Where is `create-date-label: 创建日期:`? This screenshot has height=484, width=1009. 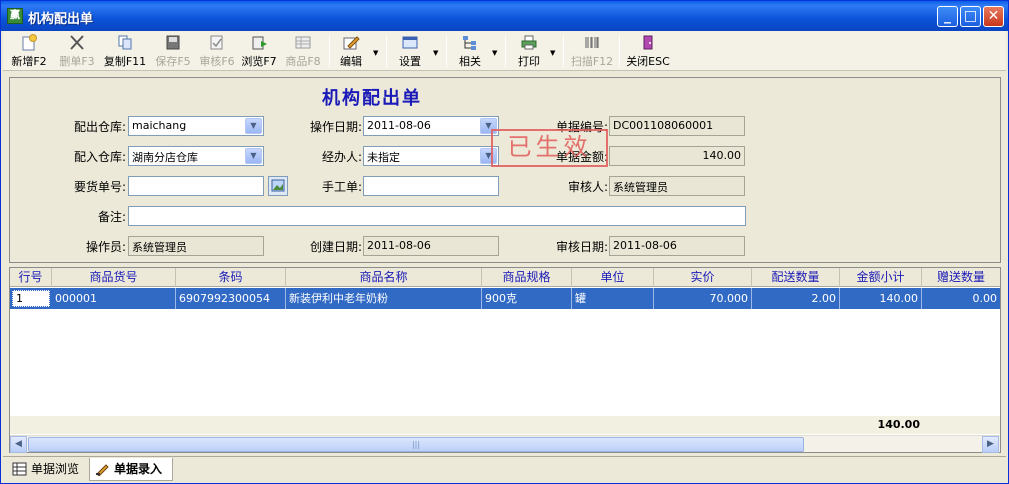
create-date-label: 创建日期: is located at coordinates (335, 247).